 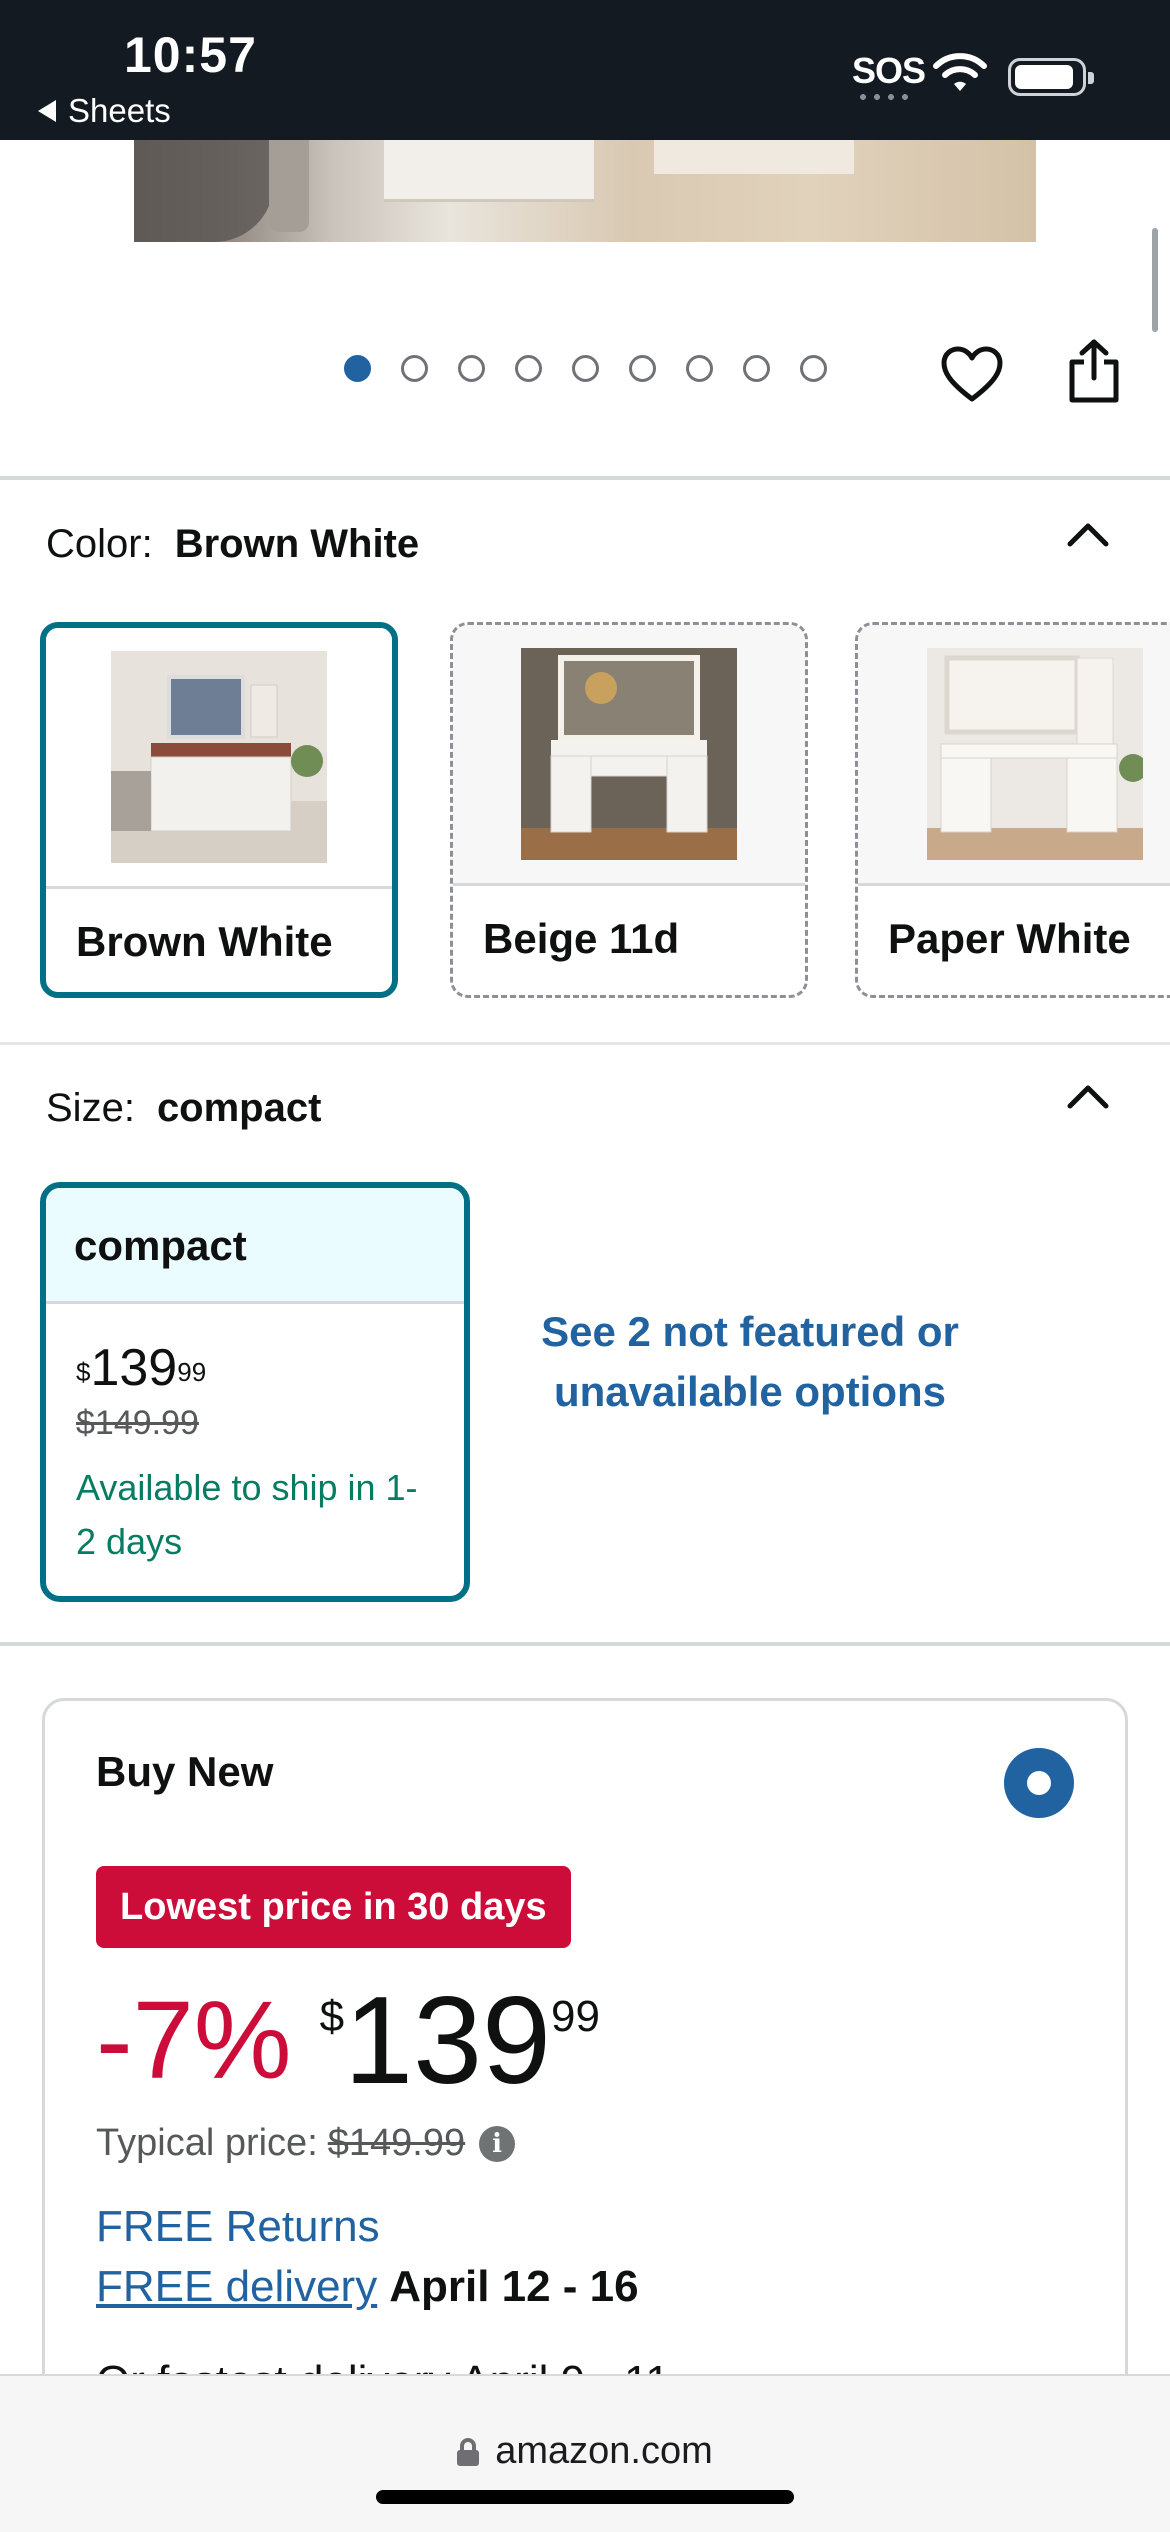 I want to click on color-swatch-brown-white: Brown White, so click(x=219, y=810).